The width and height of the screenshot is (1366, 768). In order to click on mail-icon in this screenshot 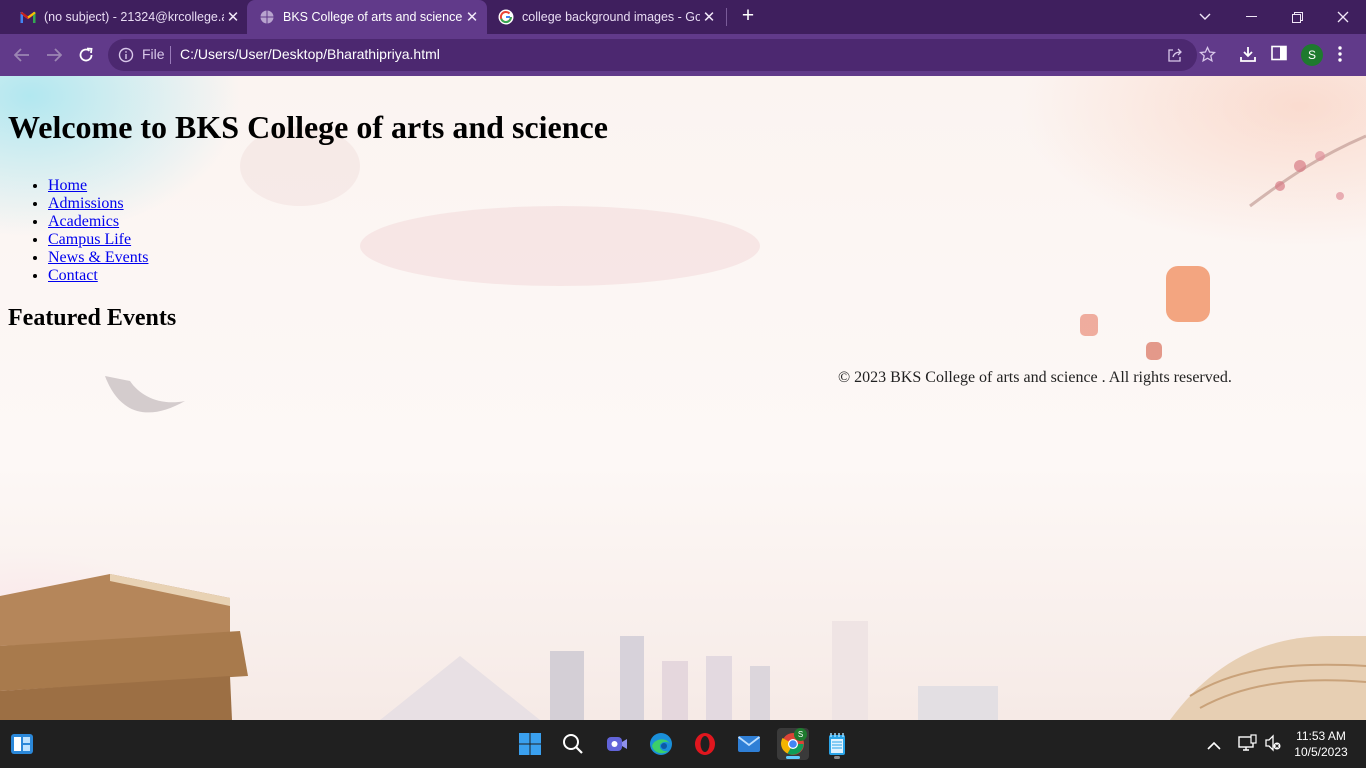, I will do `click(749, 744)`.